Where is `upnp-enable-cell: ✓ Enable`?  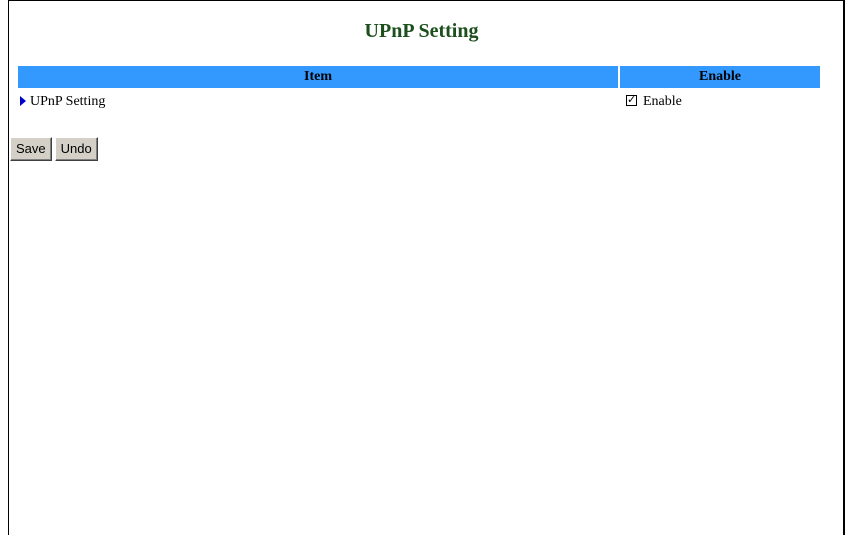 upnp-enable-cell: ✓ Enable is located at coordinates (720, 102).